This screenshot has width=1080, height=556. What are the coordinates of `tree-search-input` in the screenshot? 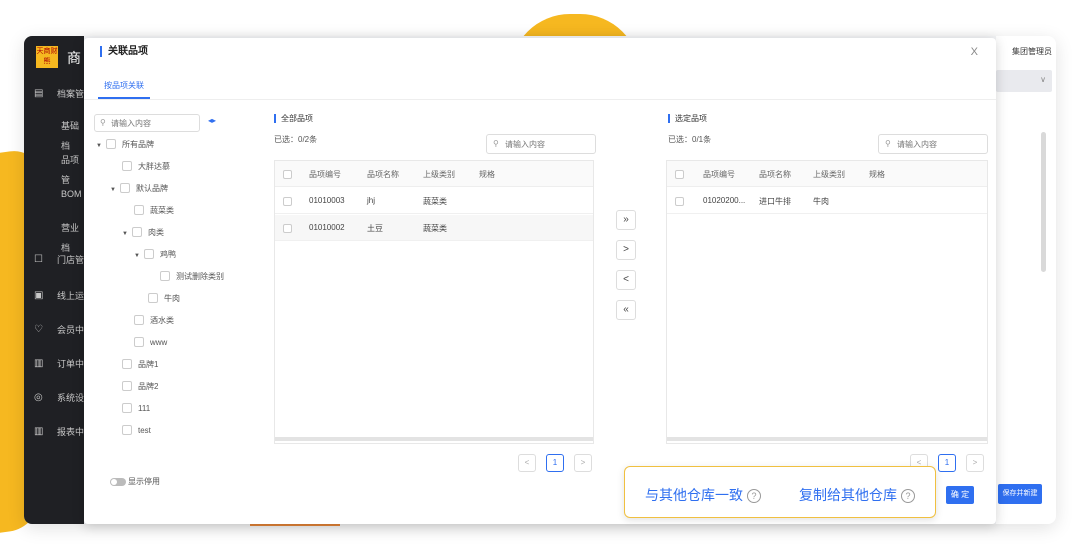 It's located at (154, 123).